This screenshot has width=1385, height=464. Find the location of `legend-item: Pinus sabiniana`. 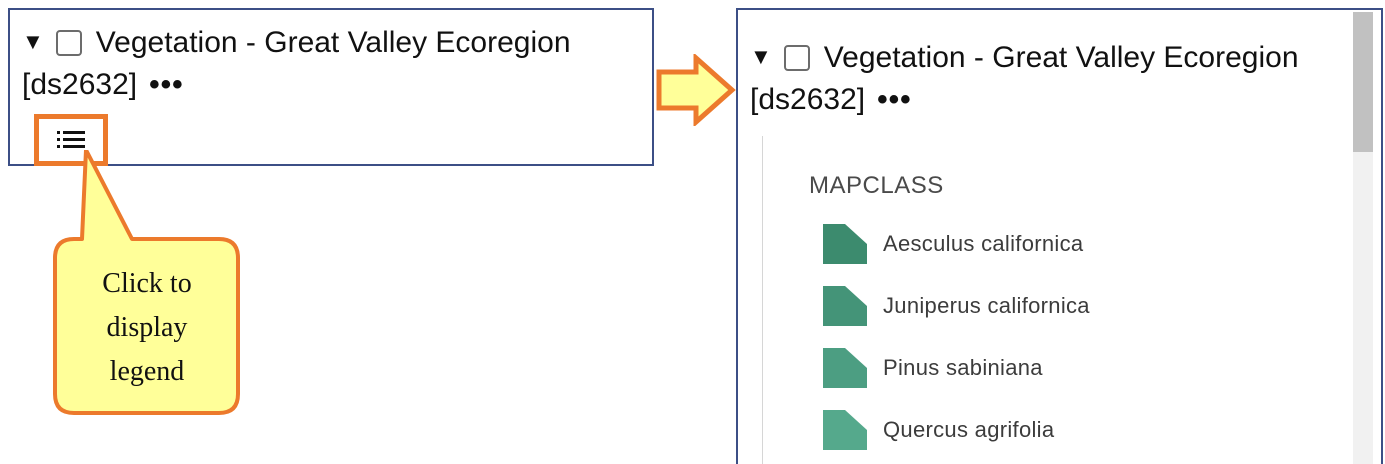

legend-item: Pinus sabiniana is located at coordinates (932, 368).